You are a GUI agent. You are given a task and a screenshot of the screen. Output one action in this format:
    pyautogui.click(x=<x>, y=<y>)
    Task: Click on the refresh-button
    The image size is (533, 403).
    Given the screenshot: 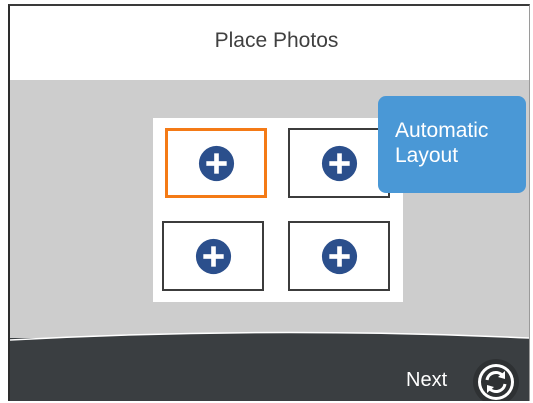 What is the action you would take?
    pyautogui.click(x=496, y=380)
    